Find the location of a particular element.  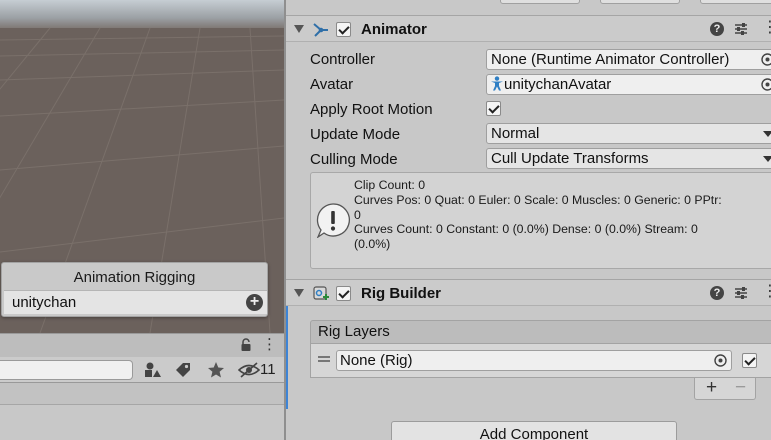

plus-circle-icon: + is located at coordinates (254, 302).